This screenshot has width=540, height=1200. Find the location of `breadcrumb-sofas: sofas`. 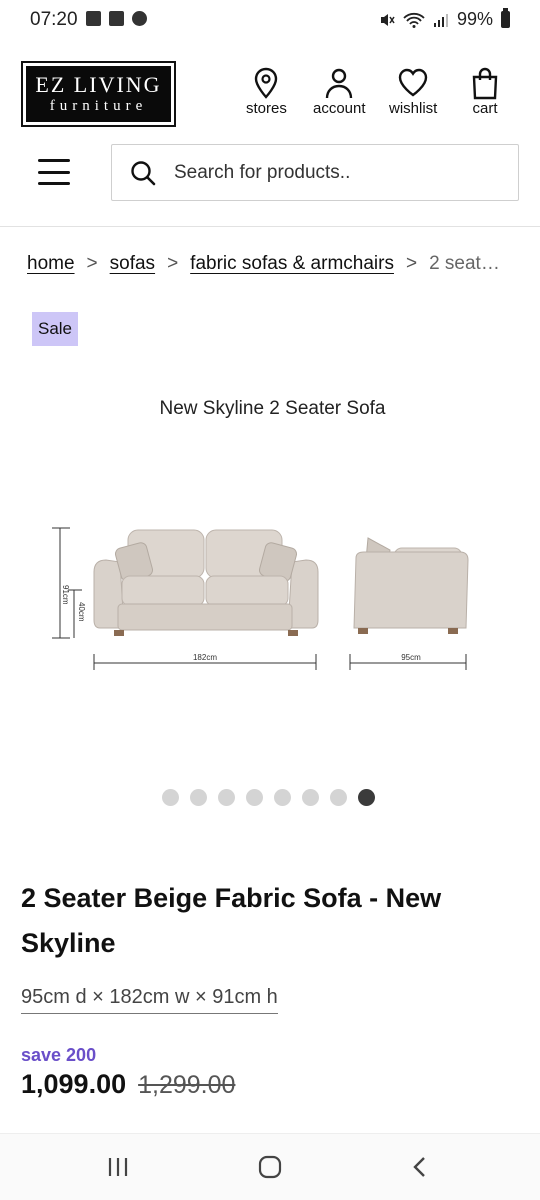

breadcrumb-sofas: sofas is located at coordinates (132, 264).